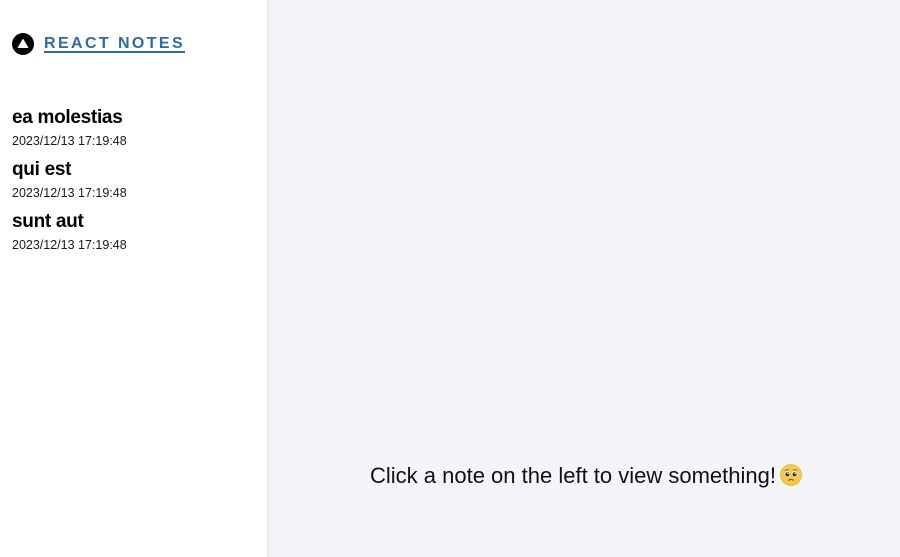 The height and width of the screenshot is (557, 900). I want to click on note-title: qui est, so click(42, 169).